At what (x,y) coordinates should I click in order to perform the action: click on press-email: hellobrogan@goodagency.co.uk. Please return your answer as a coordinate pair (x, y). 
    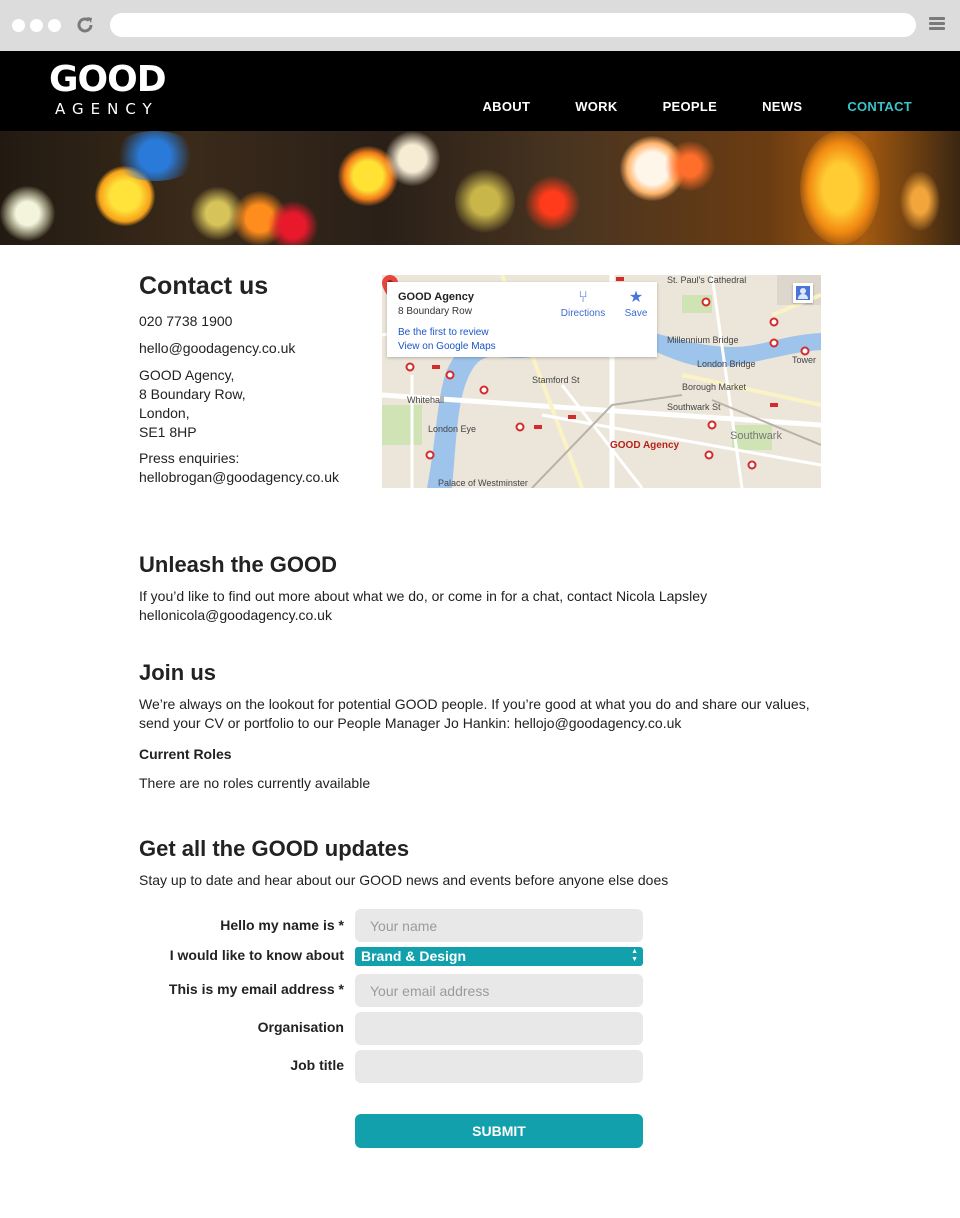
    Looking at the image, I should click on (239, 477).